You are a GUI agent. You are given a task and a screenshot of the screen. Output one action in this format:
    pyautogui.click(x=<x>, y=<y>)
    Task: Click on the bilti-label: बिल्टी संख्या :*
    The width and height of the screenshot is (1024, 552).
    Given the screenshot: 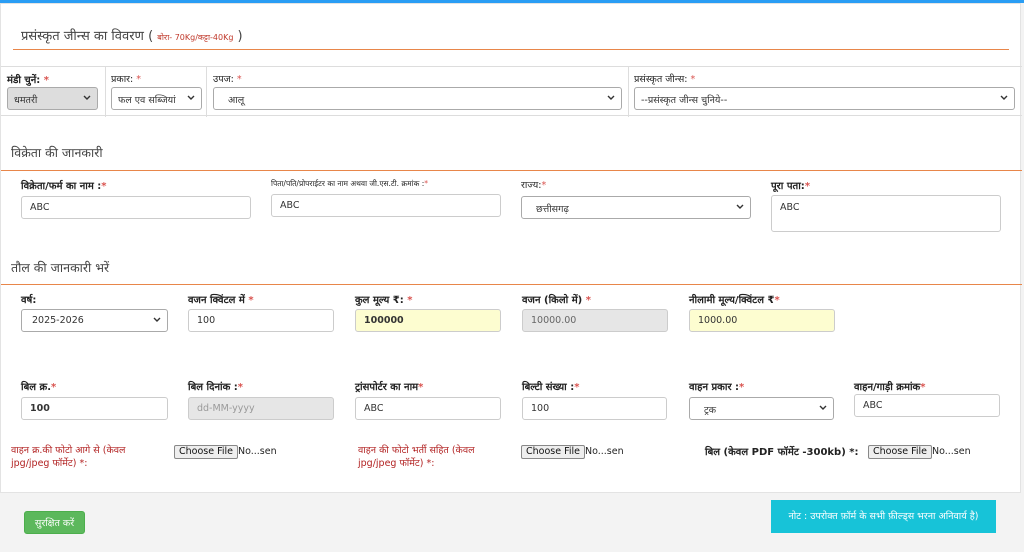 What is the action you would take?
    pyautogui.click(x=551, y=386)
    